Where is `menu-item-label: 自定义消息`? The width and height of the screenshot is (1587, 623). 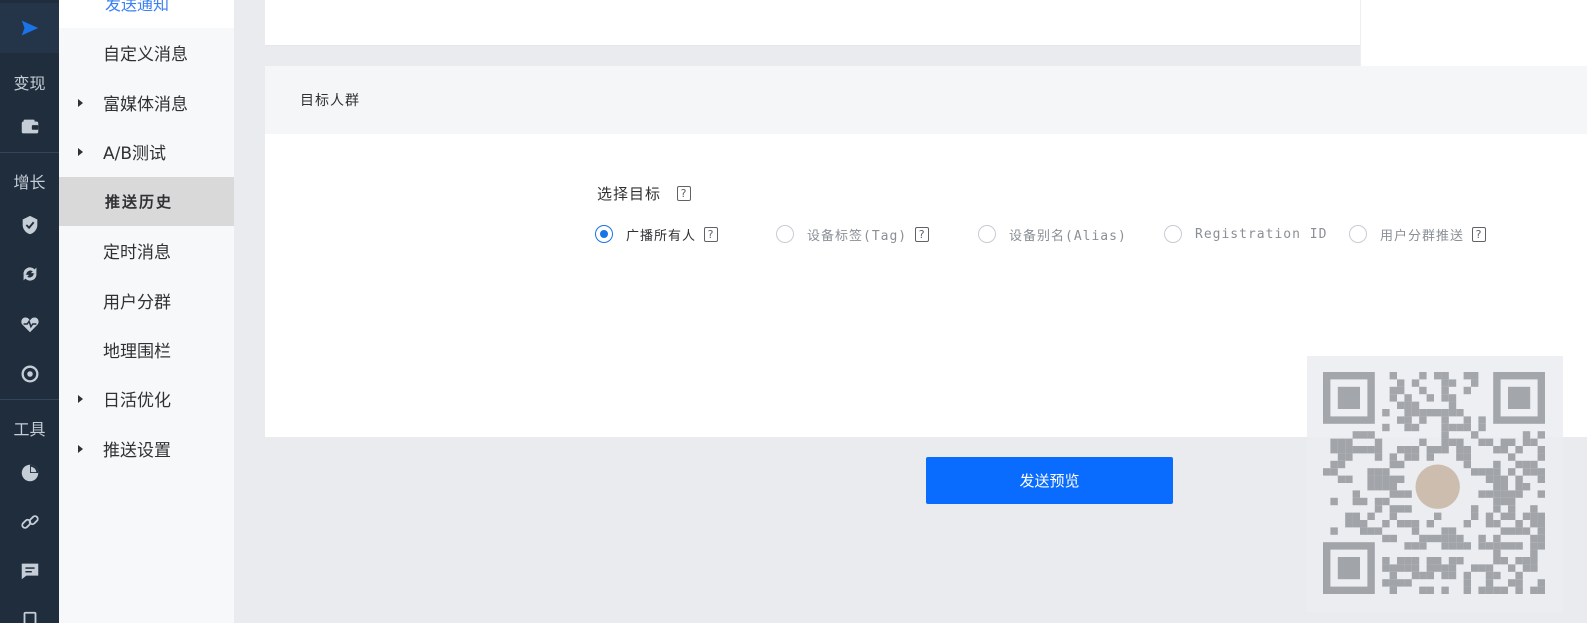 menu-item-label: 自定义消息 is located at coordinates (145, 55).